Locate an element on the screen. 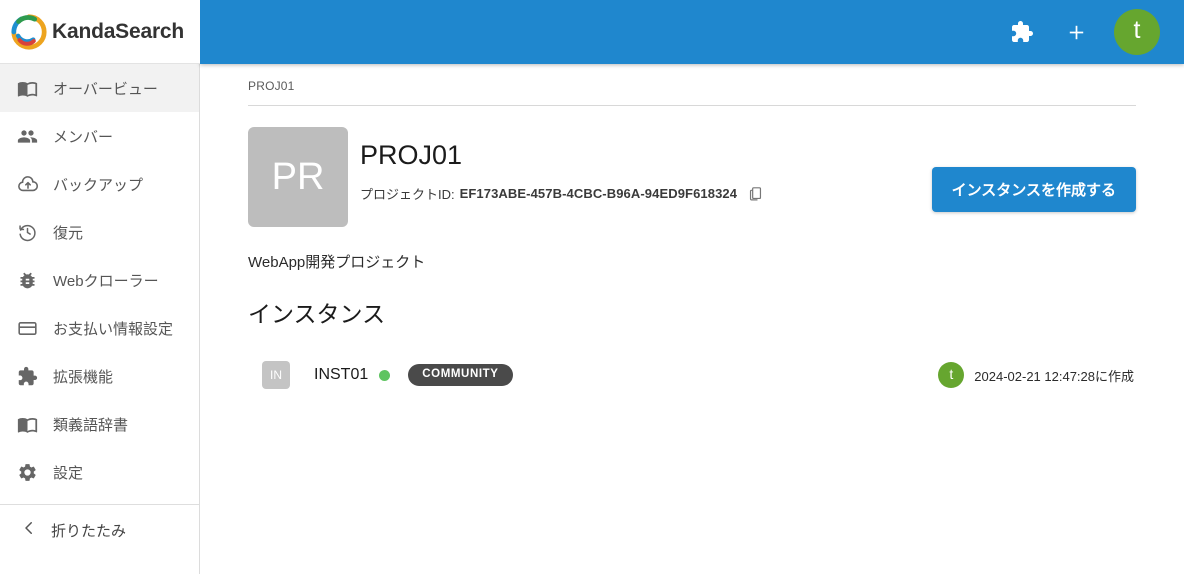 The image size is (1184, 574). instance-created-timestamp: 2024-02-21 12:47:28に作成 is located at coordinates (1054, 376).